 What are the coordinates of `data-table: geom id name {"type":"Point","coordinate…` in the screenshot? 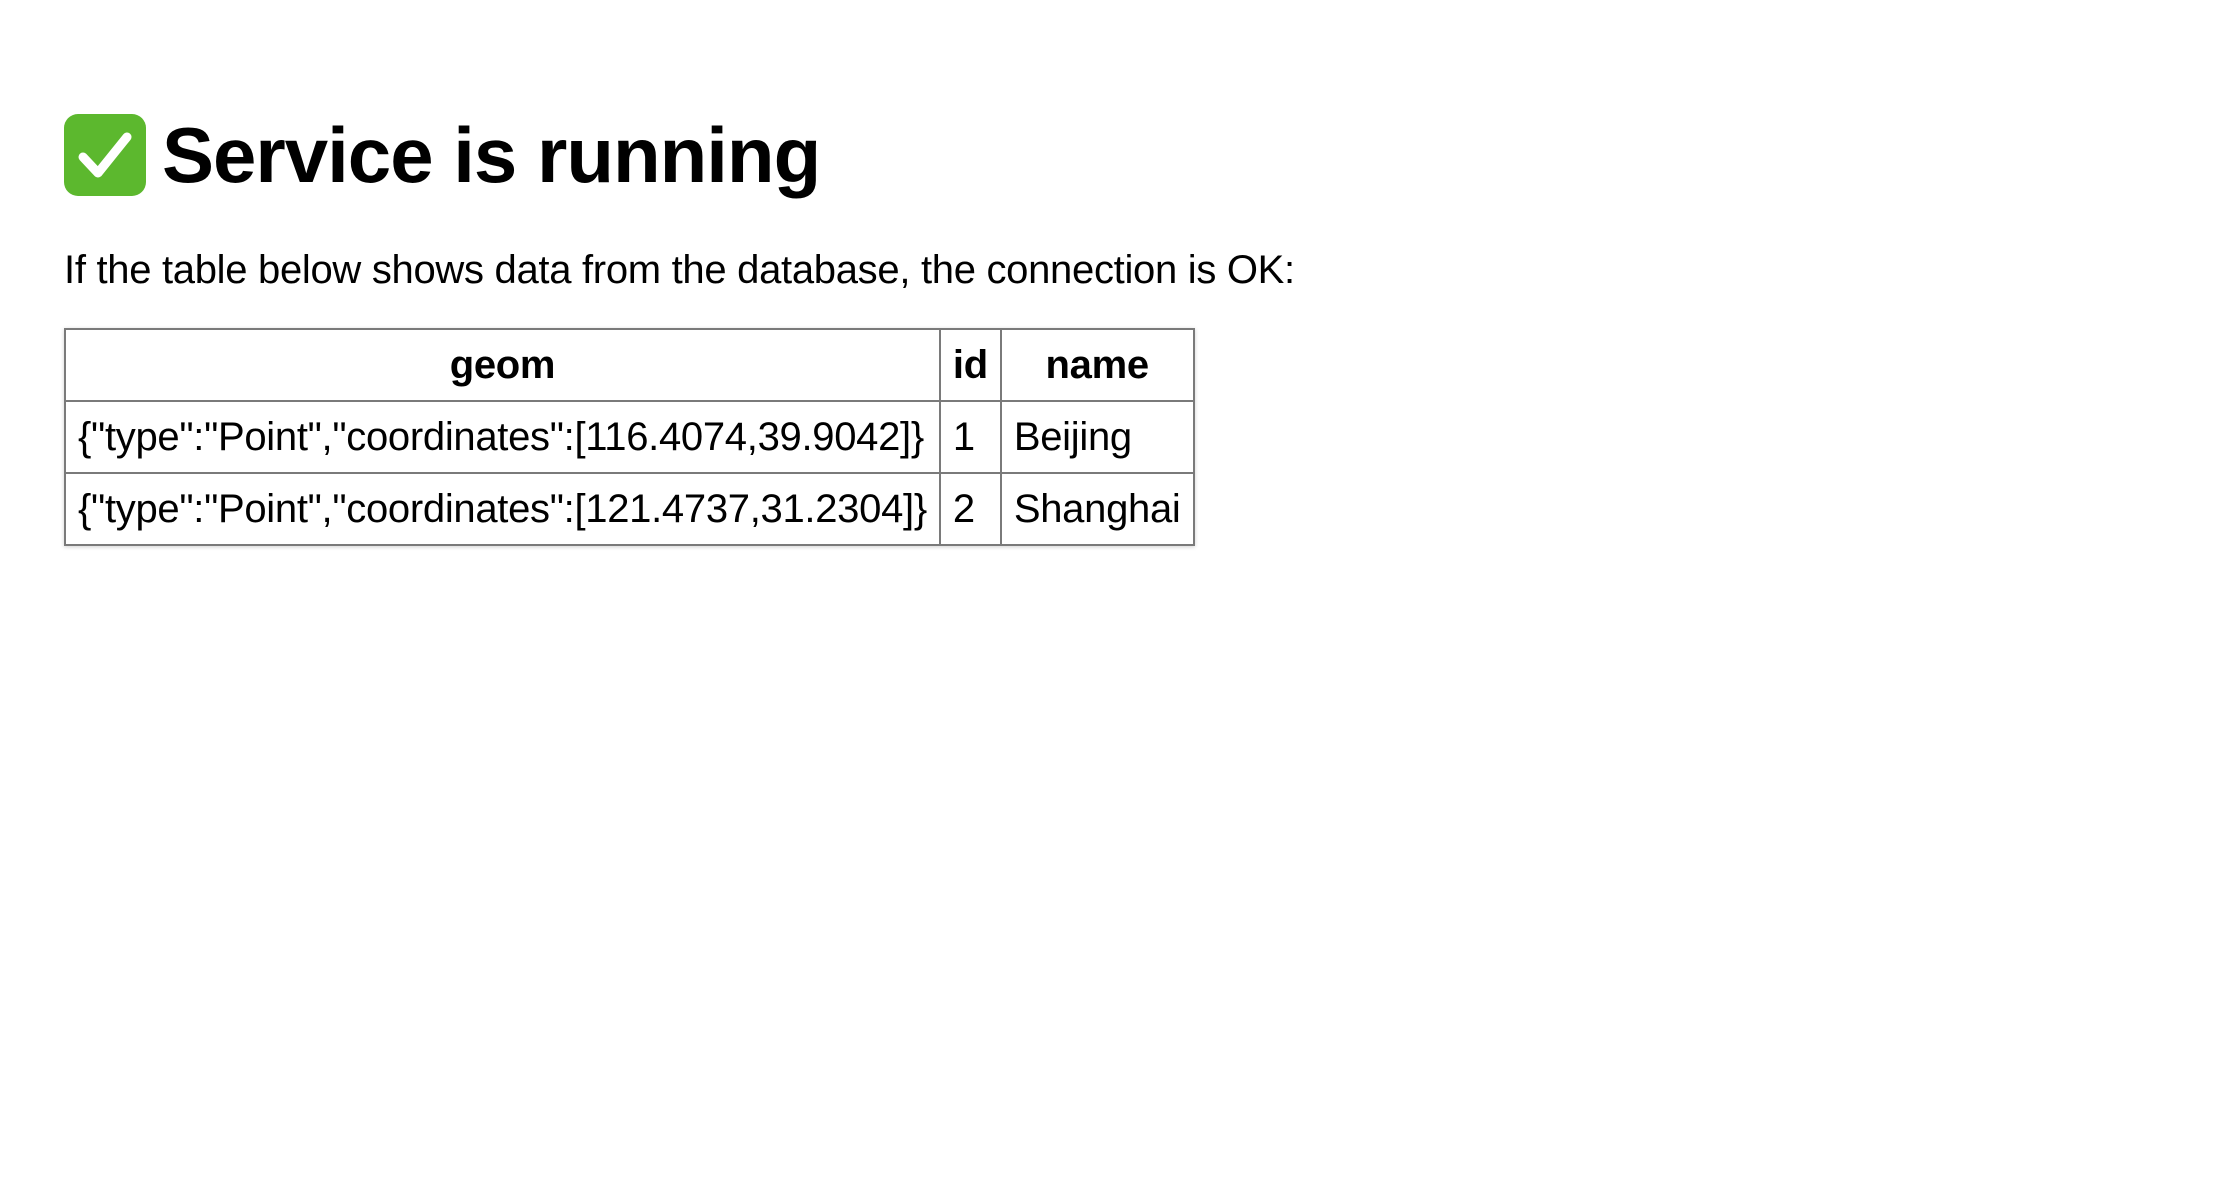 It's located at (629, 437).